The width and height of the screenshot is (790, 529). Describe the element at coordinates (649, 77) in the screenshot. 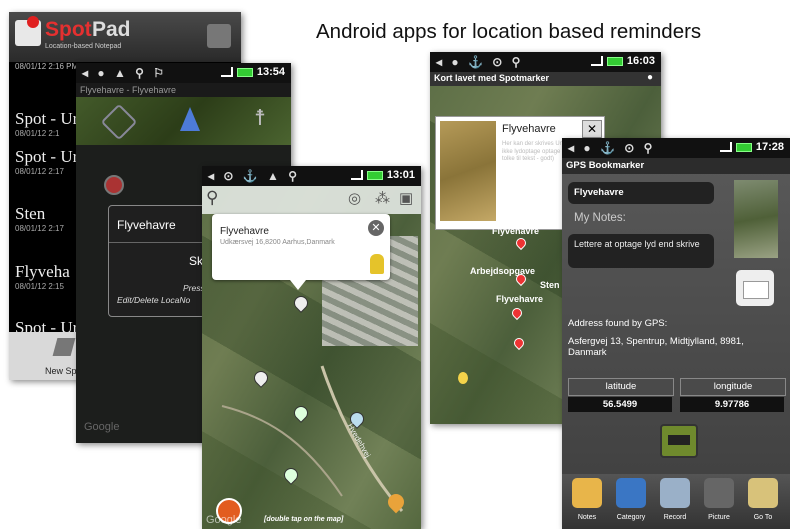

I see `spotmarker-pin-icon: ●` at that location.